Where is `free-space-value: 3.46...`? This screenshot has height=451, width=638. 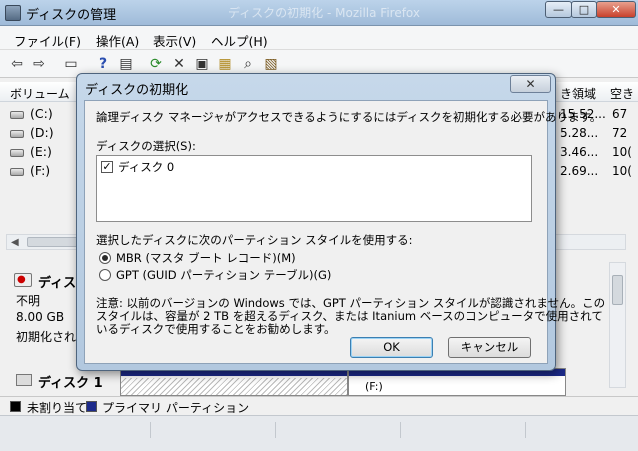 free-space-value: 3.46... is located at coordinates (579, 152).